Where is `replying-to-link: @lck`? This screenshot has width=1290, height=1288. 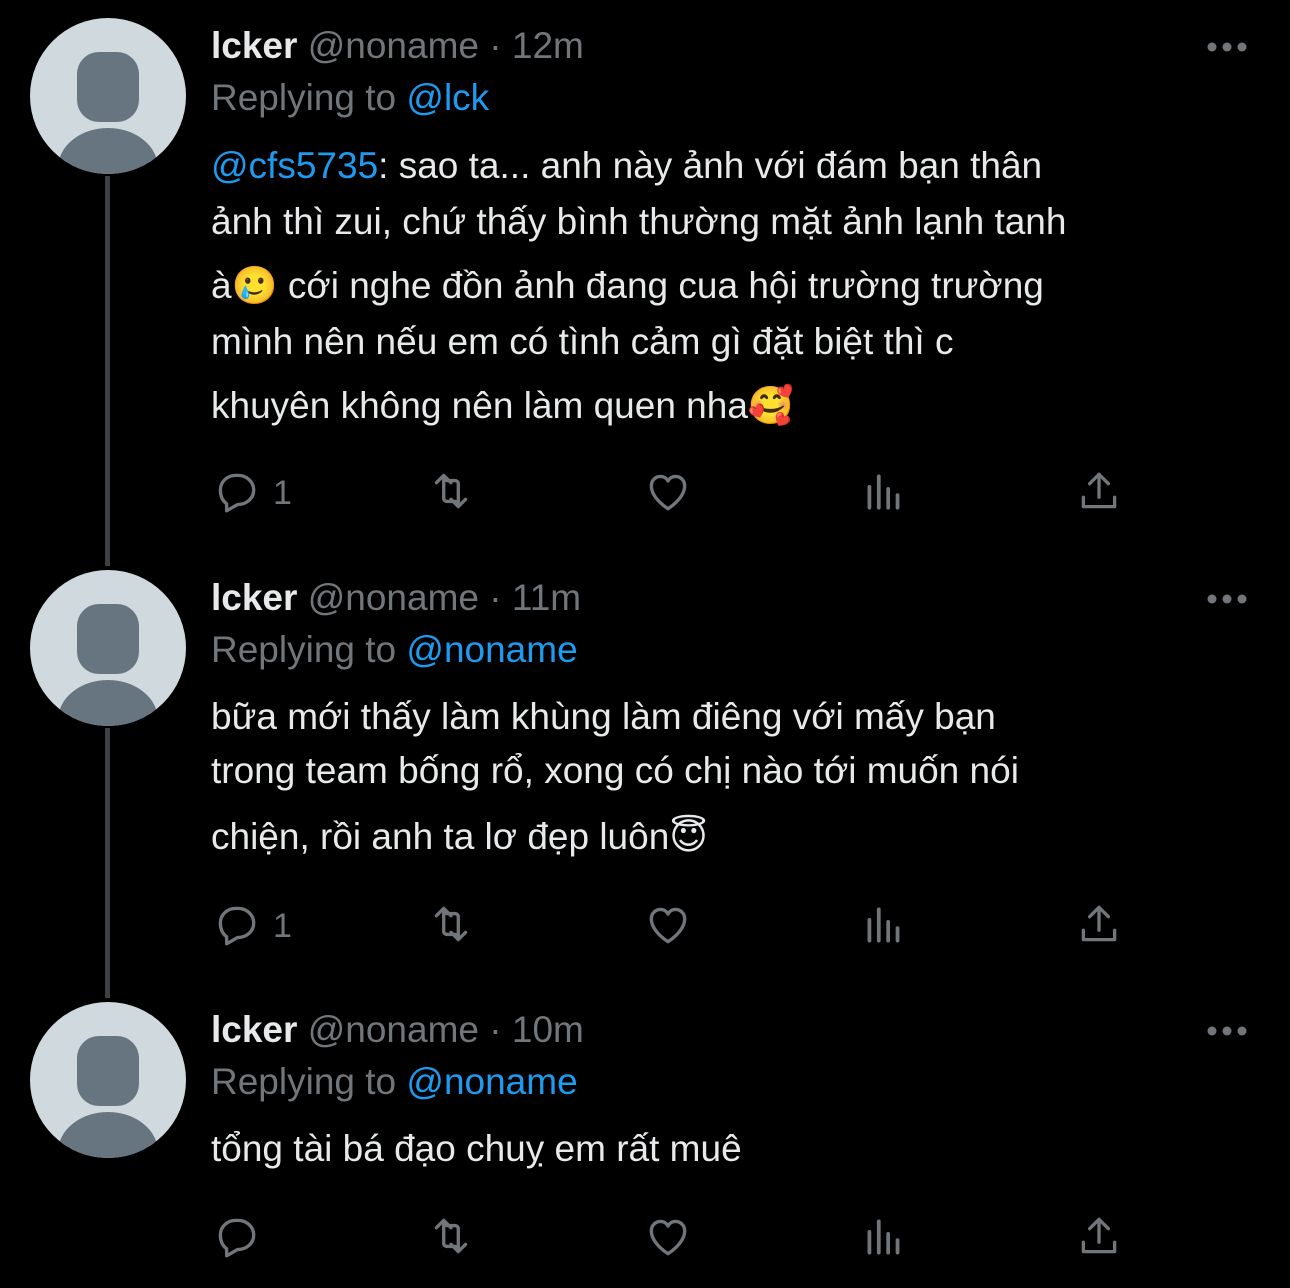
replying-to-link: @lck is located at coordinates (447, 97).